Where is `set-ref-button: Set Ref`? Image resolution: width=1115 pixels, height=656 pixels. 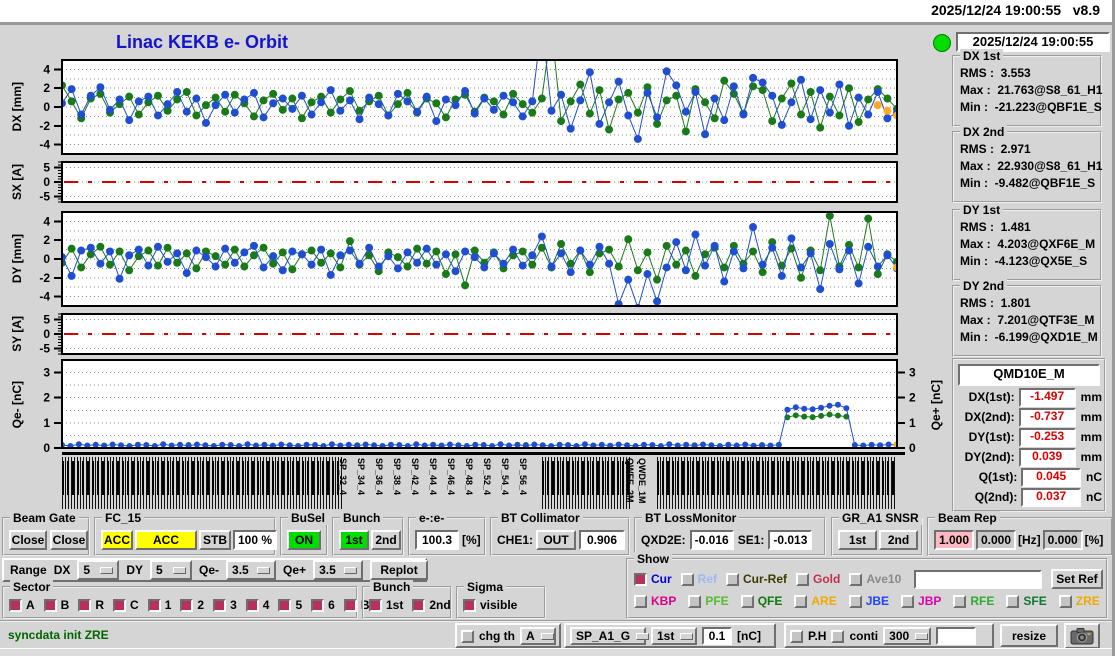
set-ref-button: Set Ref is located at coordinates (1077, 579).